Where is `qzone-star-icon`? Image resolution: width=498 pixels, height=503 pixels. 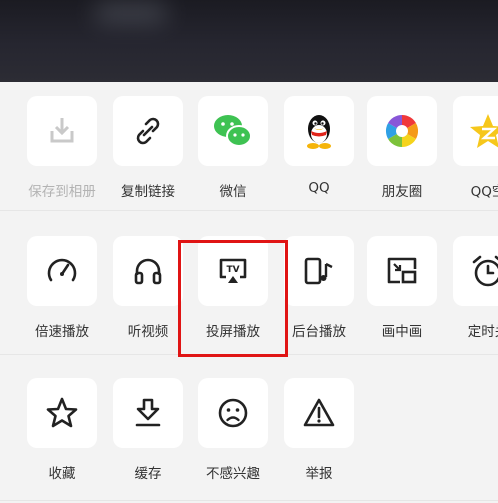
qzone-star-icon is located at coordinates (483, 131).